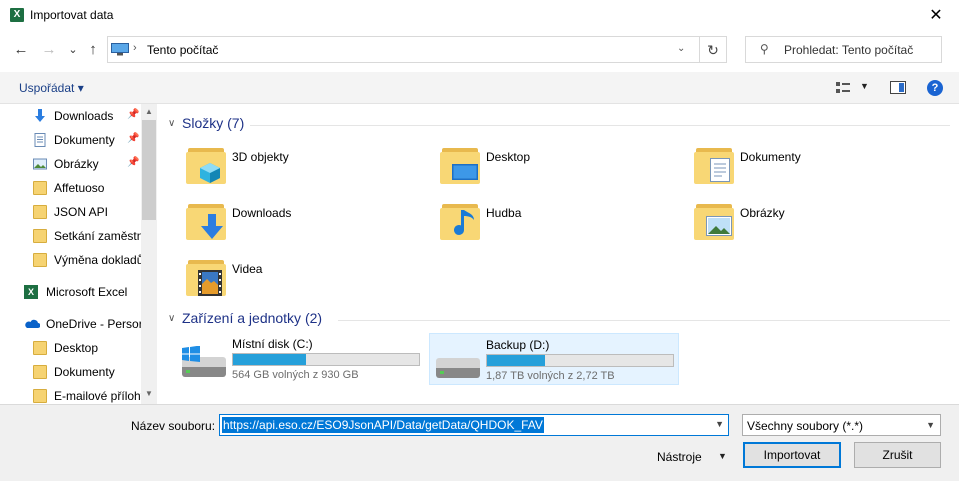 The image size is (959, 481). I want to click on drive-c: Místní disk (C:) 564 GB volných z 930 GB, so click(301, 359).